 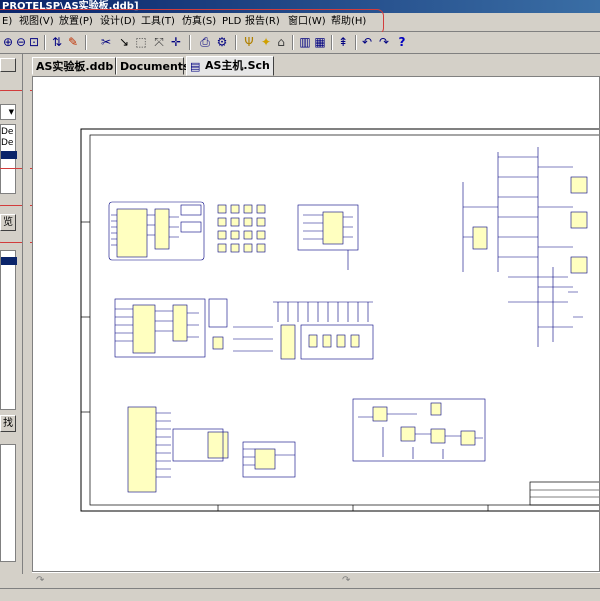 What do you see at coordinates (199, 22) in the screenshot?
I see `menu-simulate: 仿真(S)` at bounding box center [199, 22].